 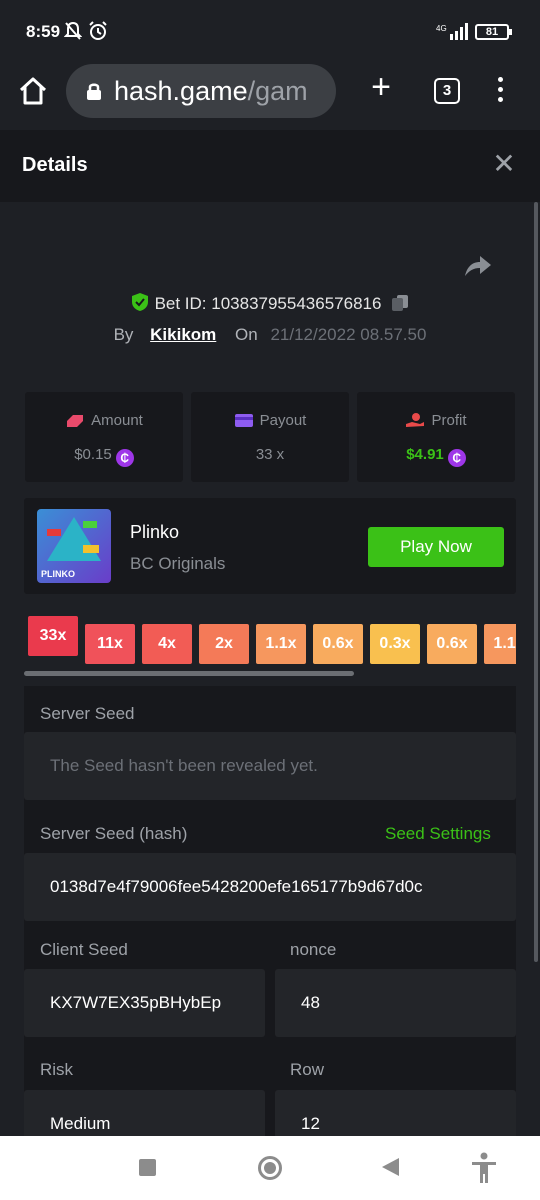 What do you see at coordinates (189, 673) in the screenshot?
I see `horizontal-scrollbar` at bounding box center [189, 673].